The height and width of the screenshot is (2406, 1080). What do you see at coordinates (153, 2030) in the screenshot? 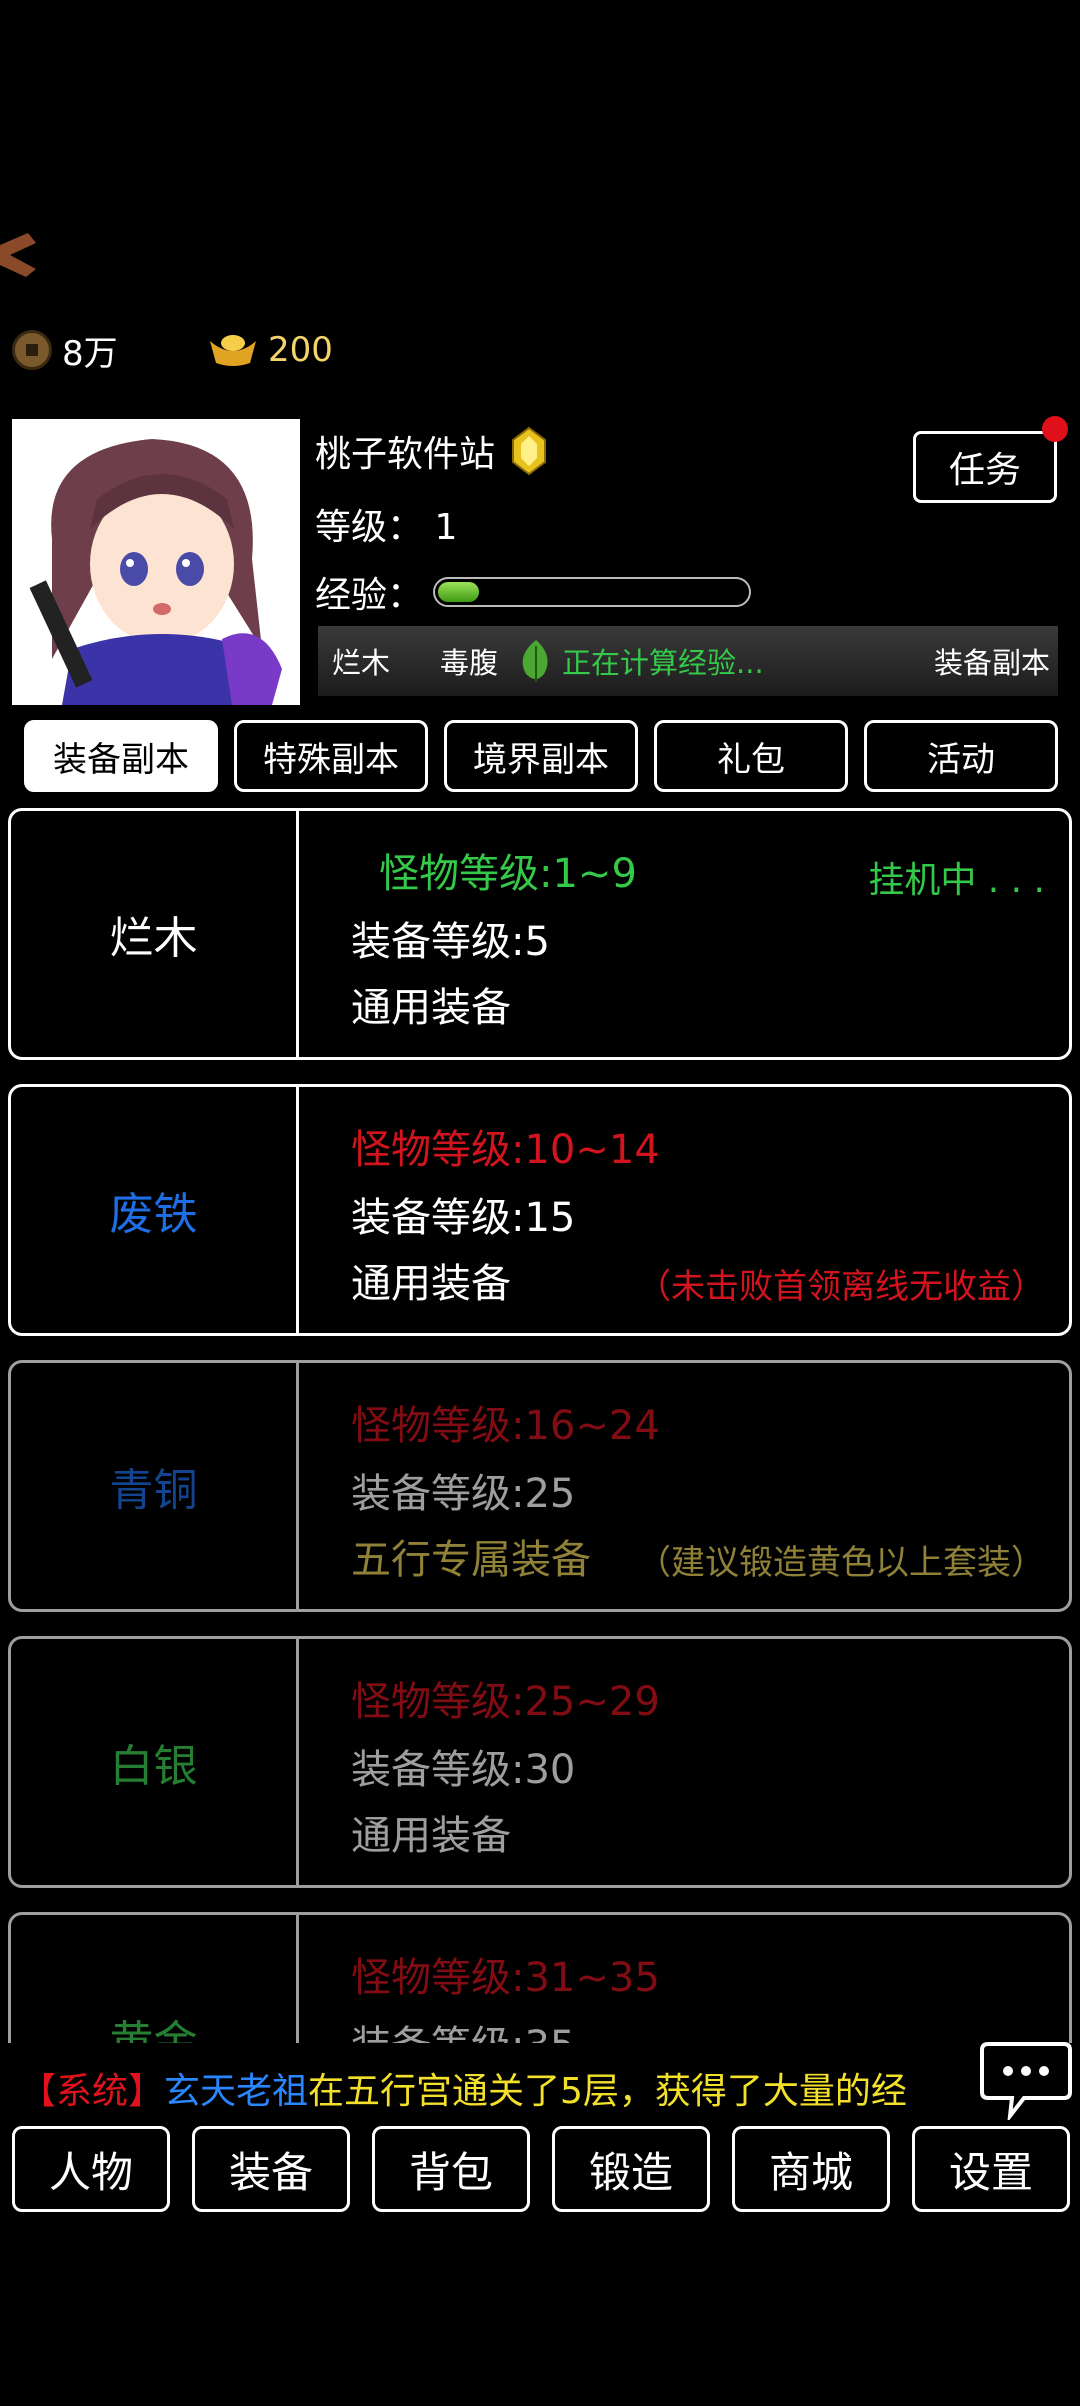
I see `dungeon-tier-name: 黄金` at bounding box center [153, 2030].